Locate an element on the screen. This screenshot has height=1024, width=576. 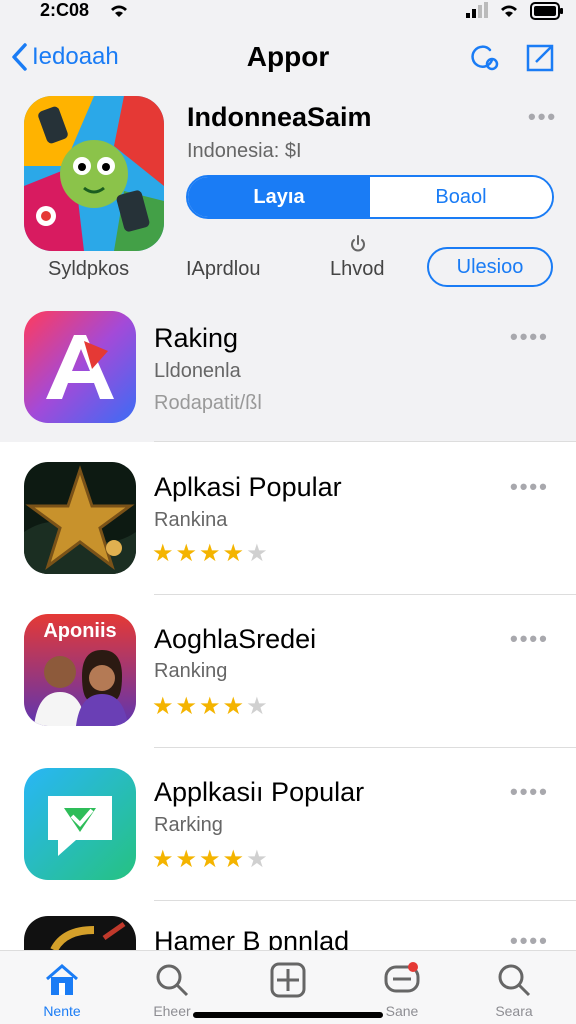
tab-label: Eheer is located at coordinates (172, 1011).